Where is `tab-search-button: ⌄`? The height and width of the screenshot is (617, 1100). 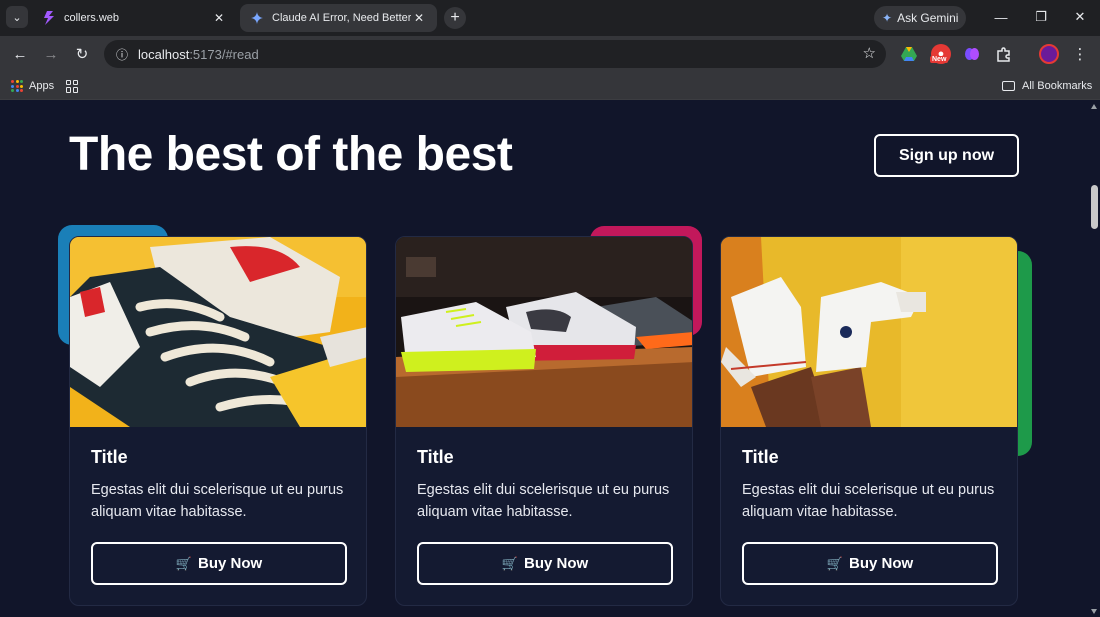 tab-search-button: ⌄ is located at coordinates (17, 17).